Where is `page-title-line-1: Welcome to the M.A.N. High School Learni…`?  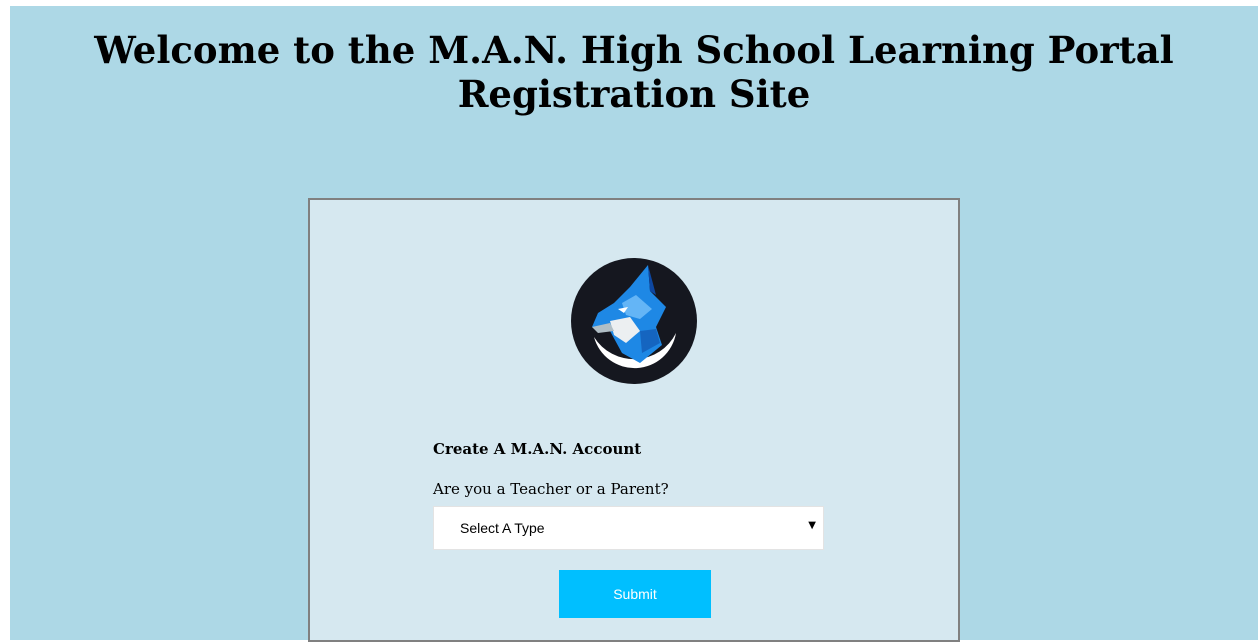
page-title-line-1: Welcome to the M.A.N. High School Learni… is located at coordinates (634, 50).